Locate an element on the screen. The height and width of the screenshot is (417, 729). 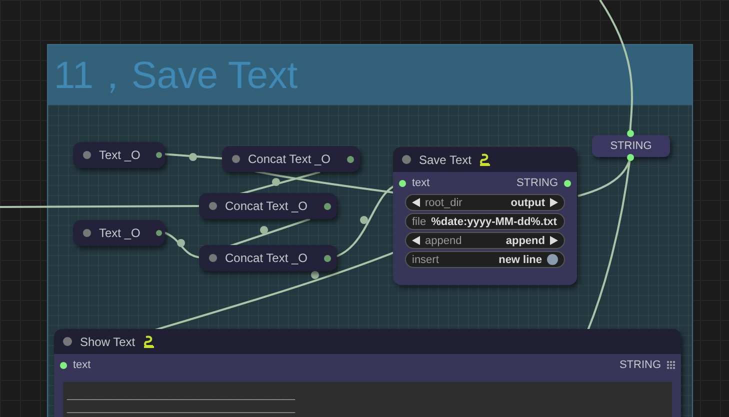
grid-icon is located at coordinates (671, 365).